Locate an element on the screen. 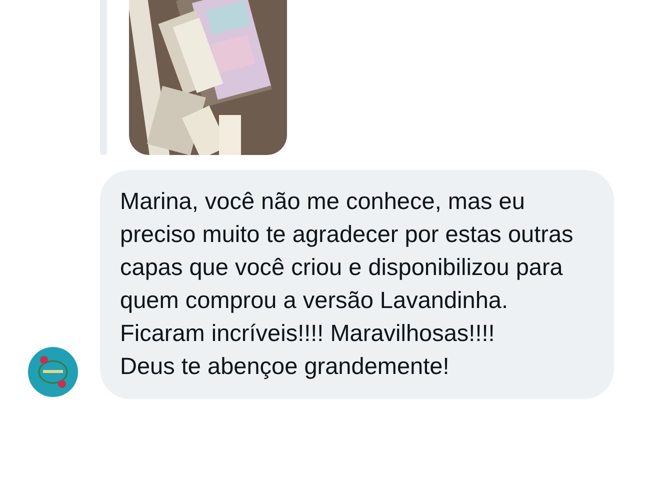  avatar-icon is located at coordinates (53, 372).